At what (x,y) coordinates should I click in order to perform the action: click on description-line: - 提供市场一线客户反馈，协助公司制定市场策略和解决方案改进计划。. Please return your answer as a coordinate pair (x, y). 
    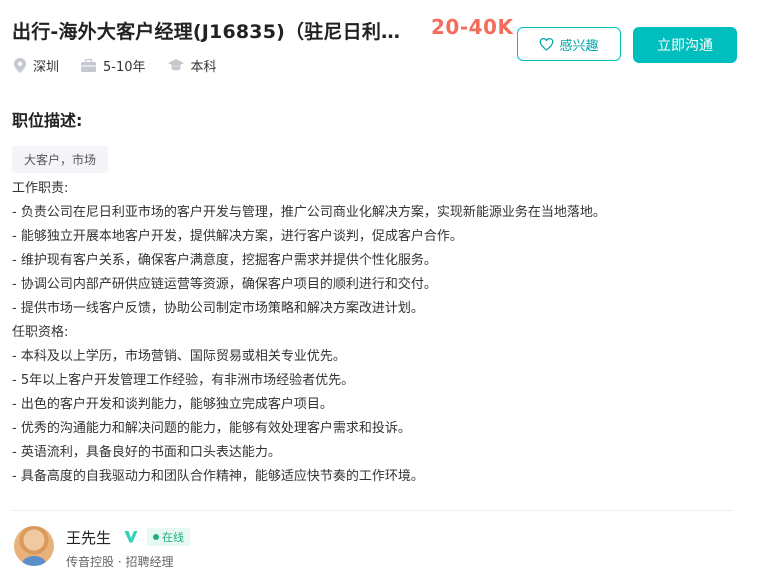
    Looking at the image, I should click on (218, 308).